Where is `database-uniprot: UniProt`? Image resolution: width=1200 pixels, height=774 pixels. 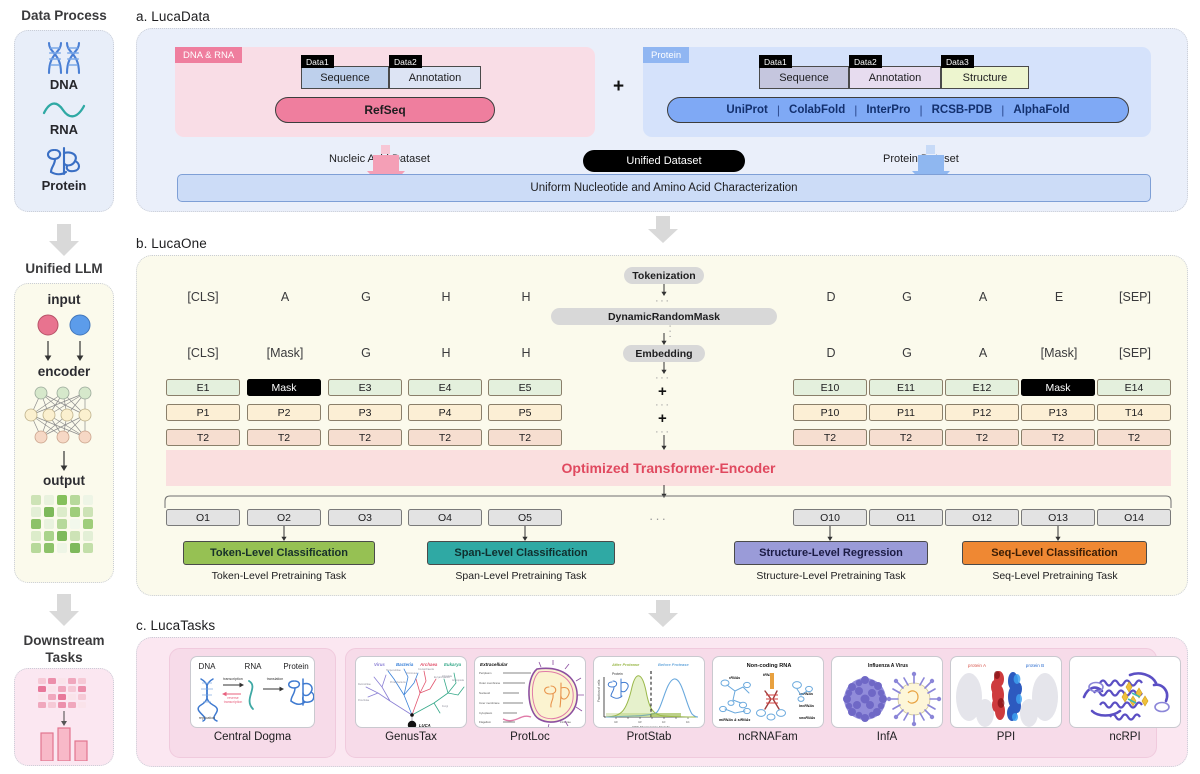 database-uniprot: UniProt is located at coordinates (747, 110).